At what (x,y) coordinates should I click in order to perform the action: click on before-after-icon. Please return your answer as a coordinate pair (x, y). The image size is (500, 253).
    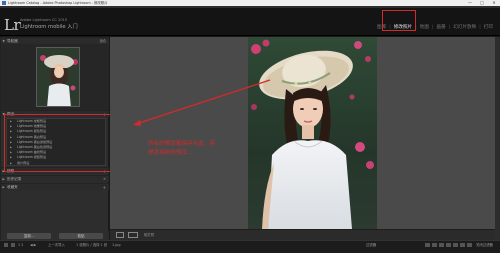
    Looking at the image, I should click on (133, 235).